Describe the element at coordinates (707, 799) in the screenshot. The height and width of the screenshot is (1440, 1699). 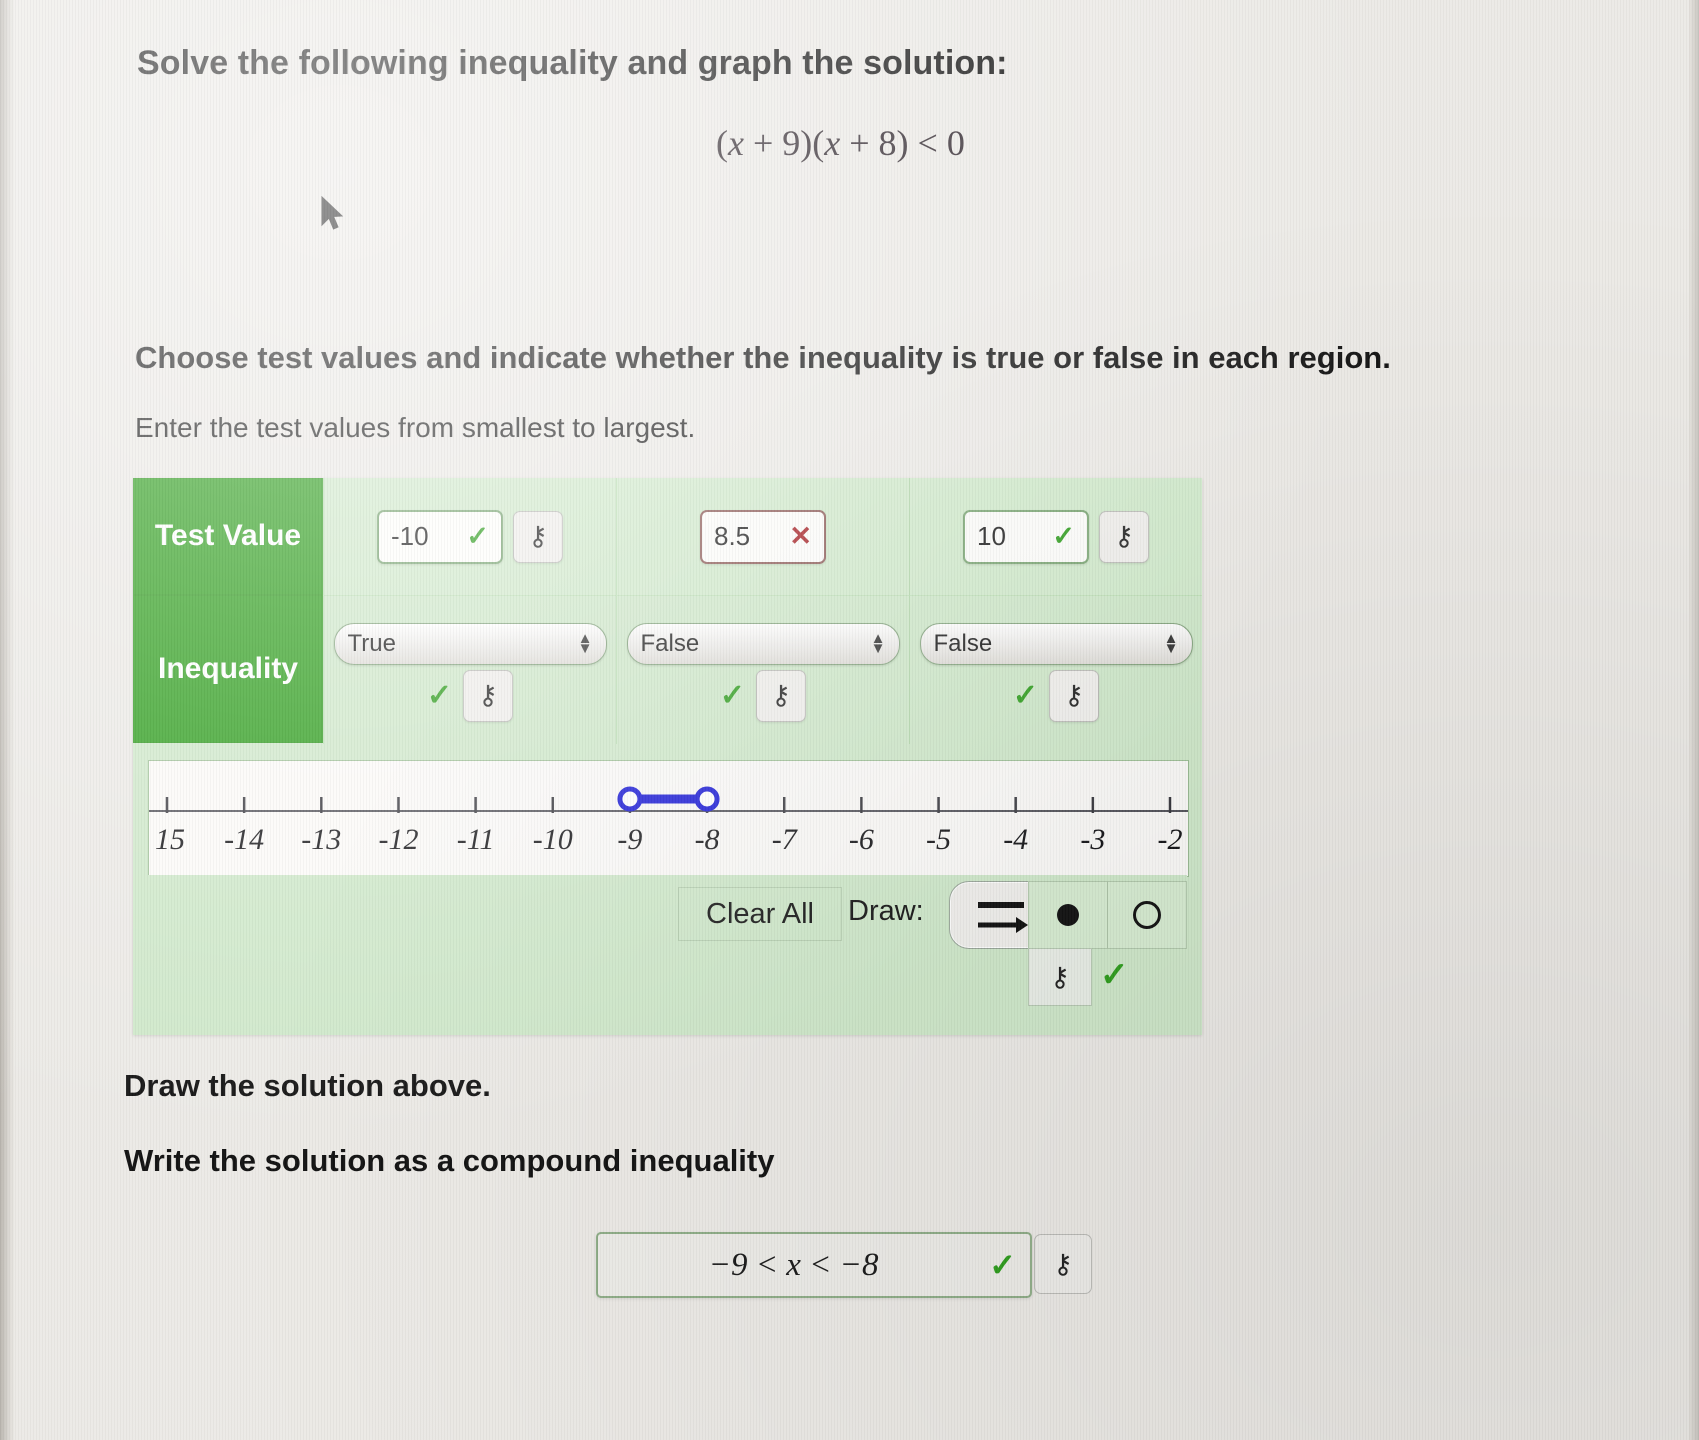
I see `open-endpoint-right` at that location.